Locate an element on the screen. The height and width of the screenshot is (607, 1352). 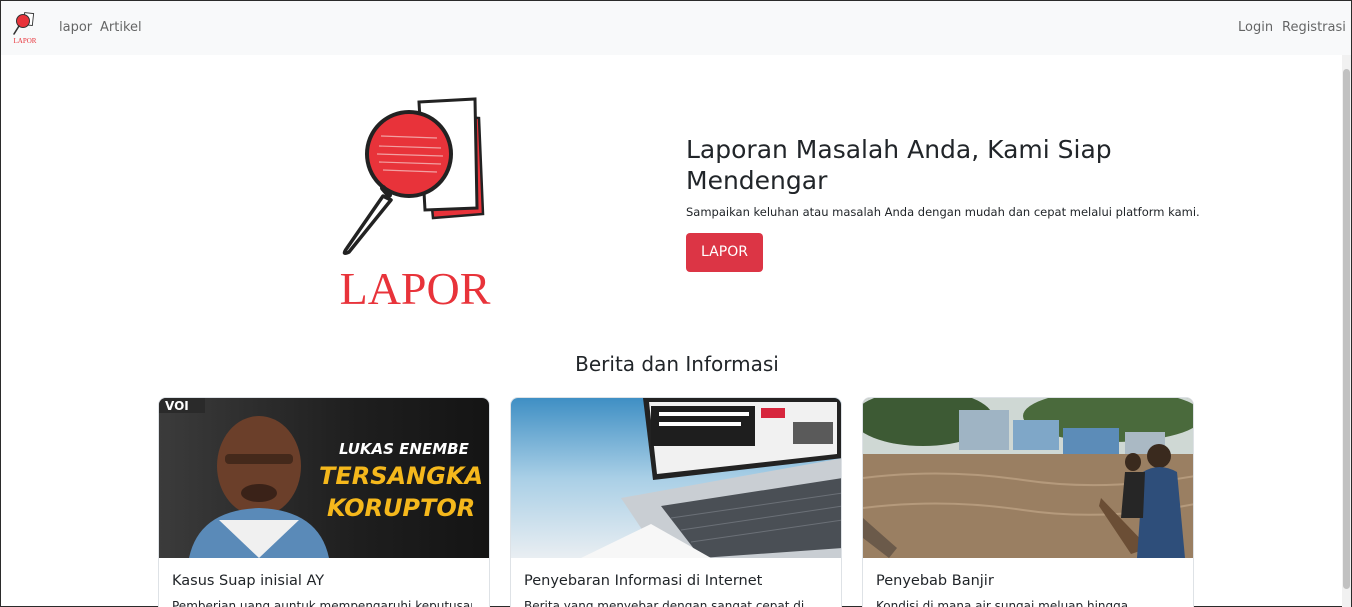
card-text: Kondisi di mana air sungai meluap hingga is located at coordinates (1002, 603).